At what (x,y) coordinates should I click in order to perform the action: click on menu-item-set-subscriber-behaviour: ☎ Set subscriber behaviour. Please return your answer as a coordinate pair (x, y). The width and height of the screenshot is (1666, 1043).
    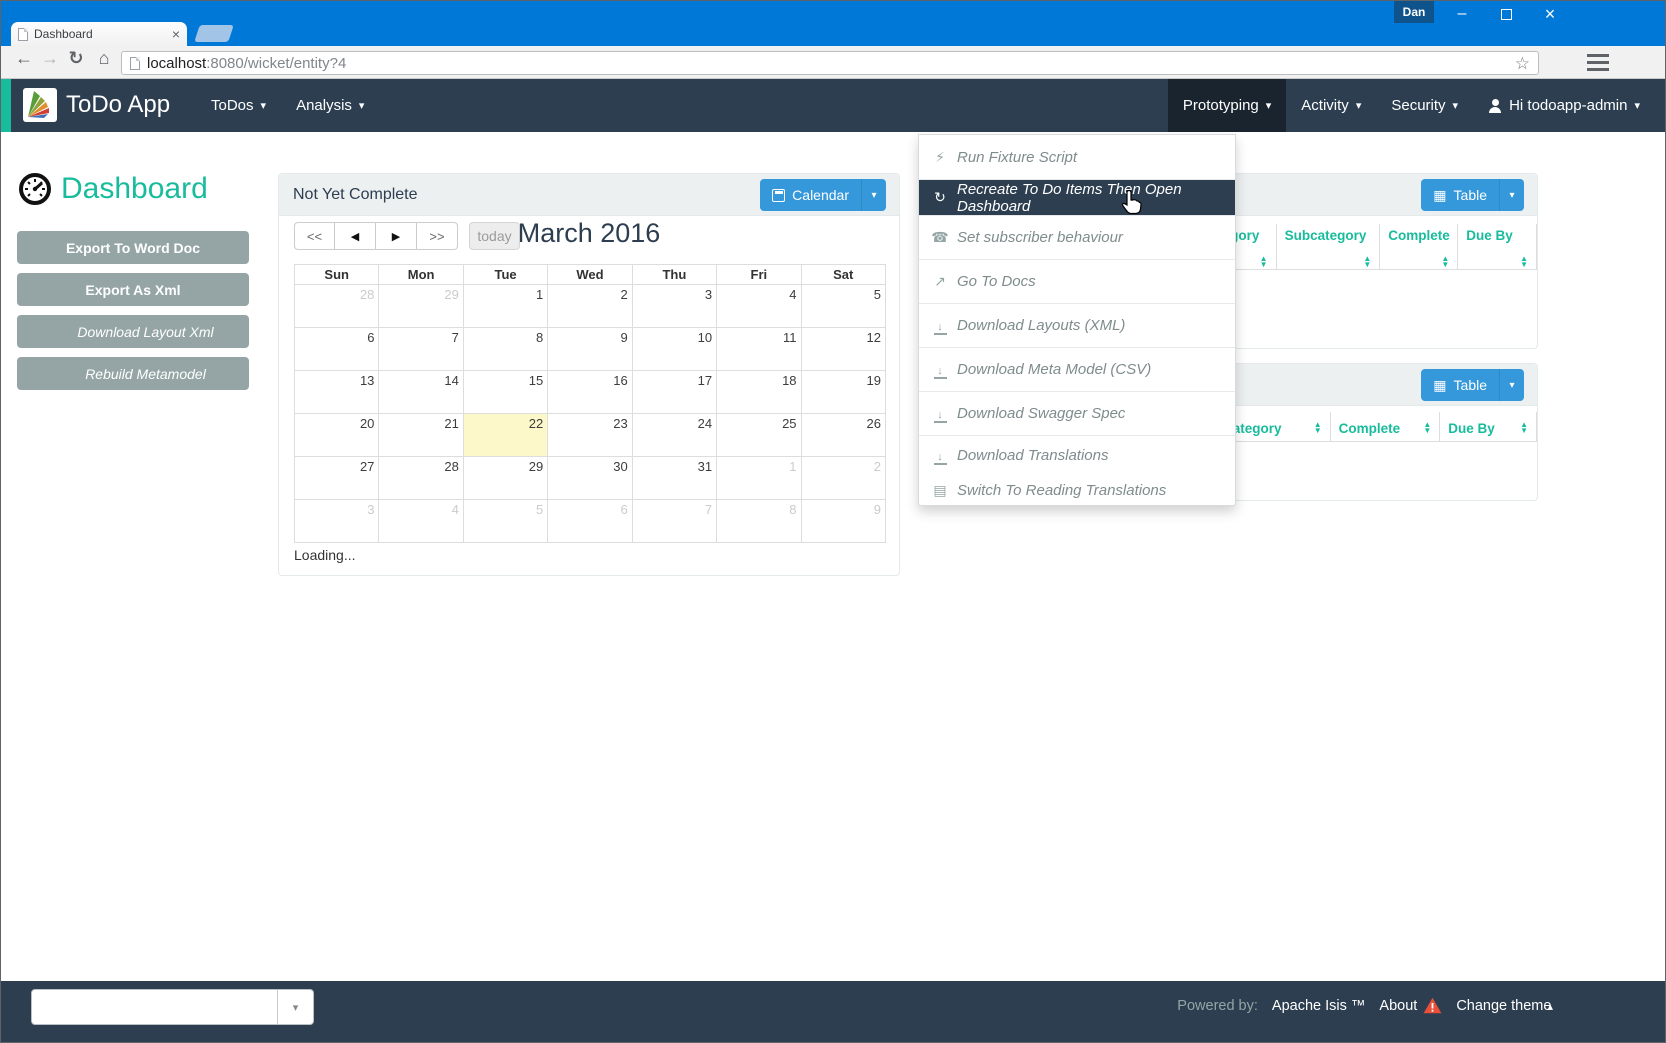
    Looking at the image, I should click on (1077, 237).